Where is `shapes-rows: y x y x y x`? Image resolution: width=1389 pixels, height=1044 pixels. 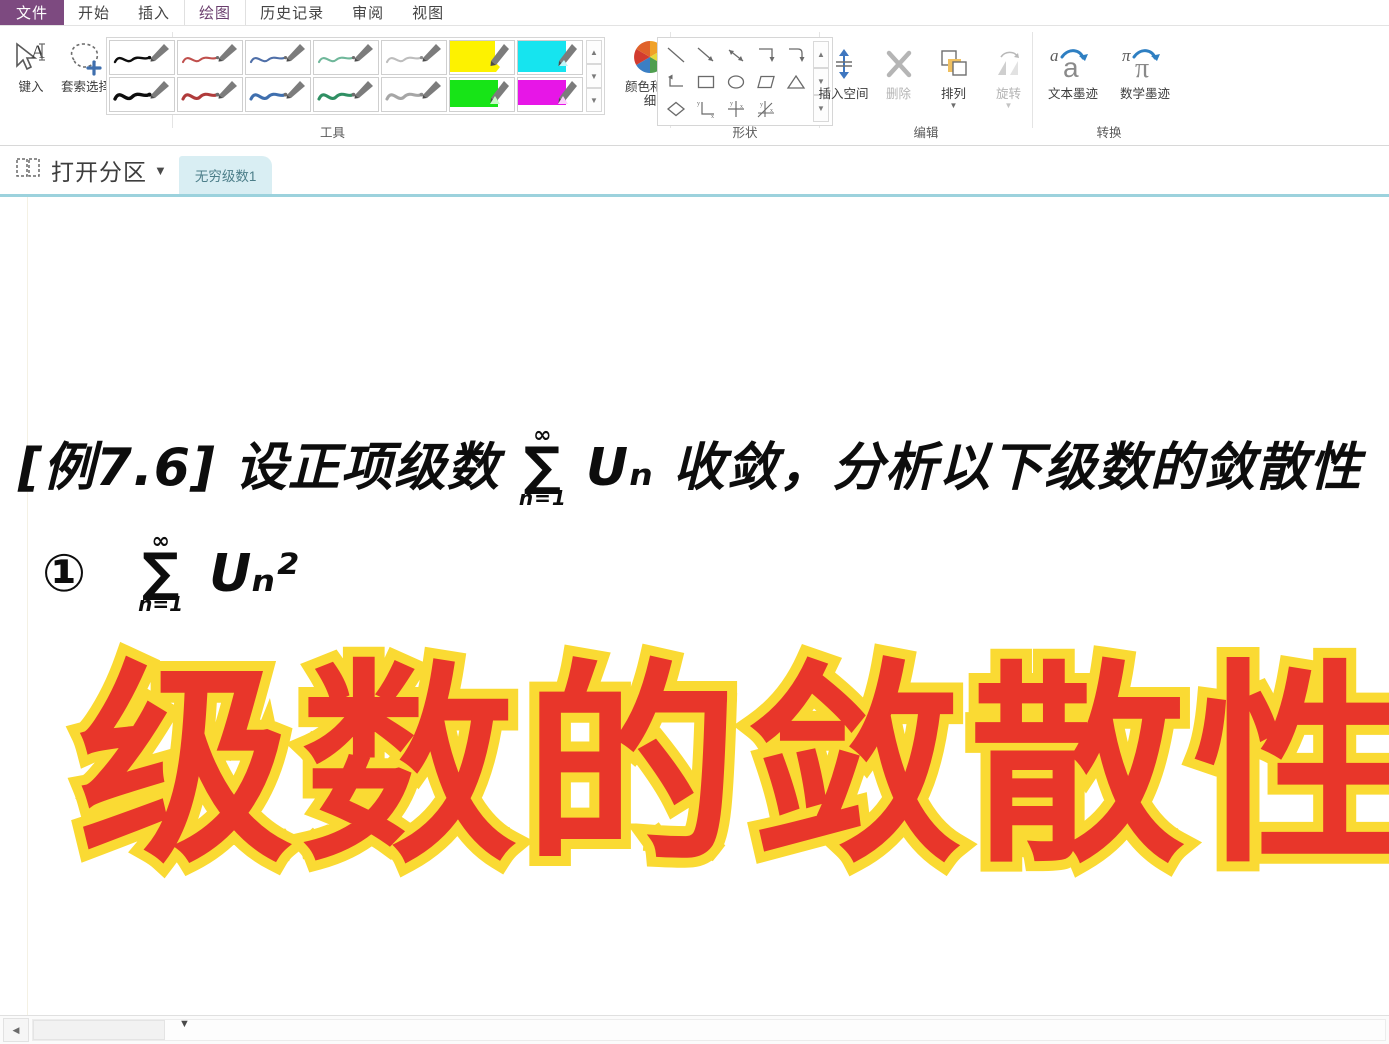 shapes-rows: y x y x y x is located at coordinates (736, 81).